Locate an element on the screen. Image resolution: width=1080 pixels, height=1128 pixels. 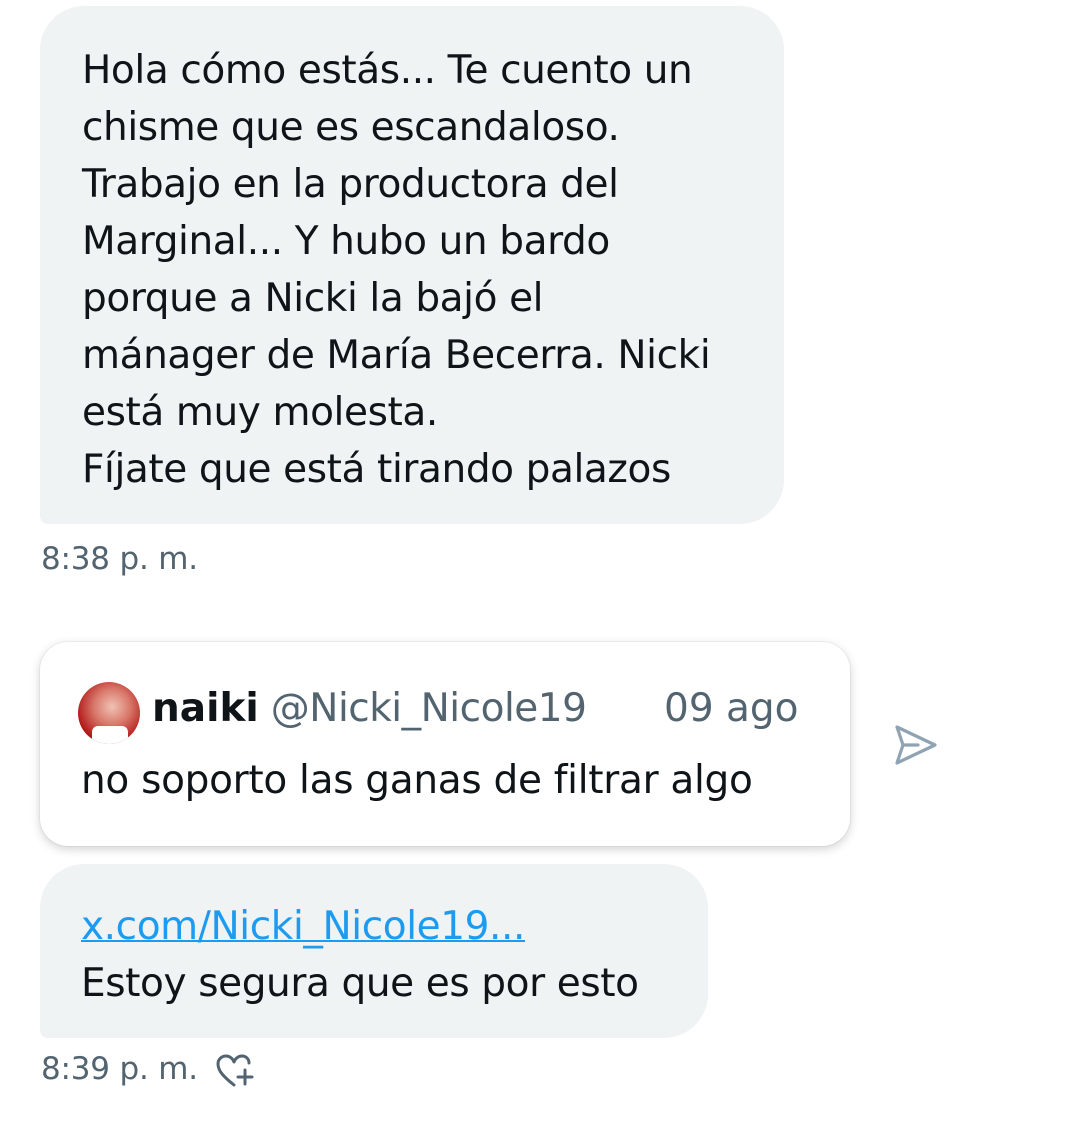
quoted-post-header: naiki @Nicki_Nicole19 is located at coordinates (369, 709).